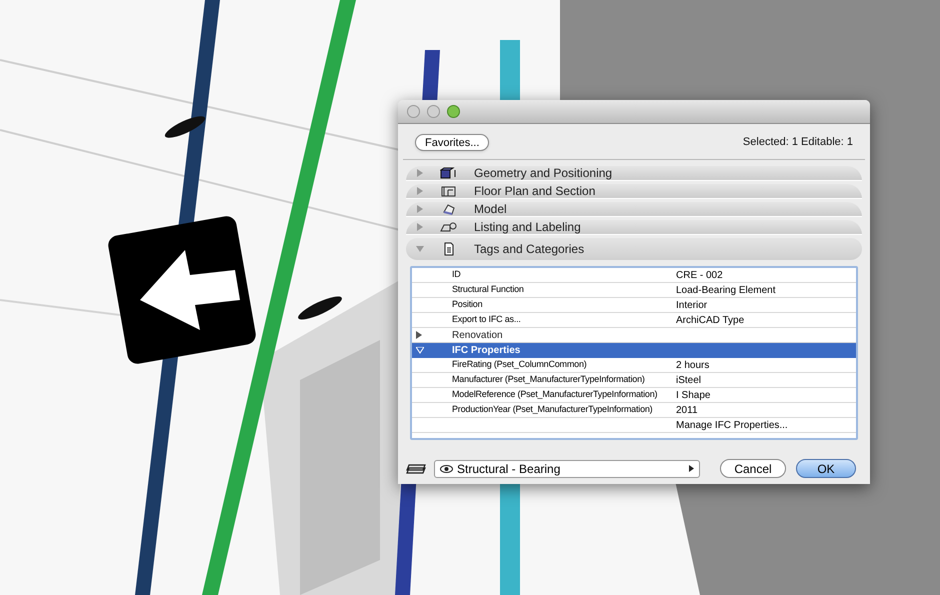 The width and height of the screenshot is (940, 595). I want to click on panel-header: Listing and Labeling, so click(634, 227).